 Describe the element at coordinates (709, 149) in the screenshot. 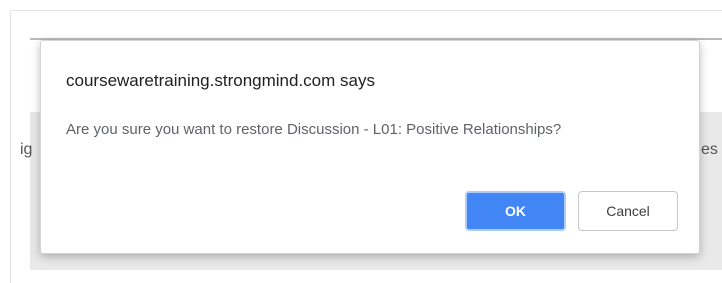

I see `background-text-right: es` at that location.